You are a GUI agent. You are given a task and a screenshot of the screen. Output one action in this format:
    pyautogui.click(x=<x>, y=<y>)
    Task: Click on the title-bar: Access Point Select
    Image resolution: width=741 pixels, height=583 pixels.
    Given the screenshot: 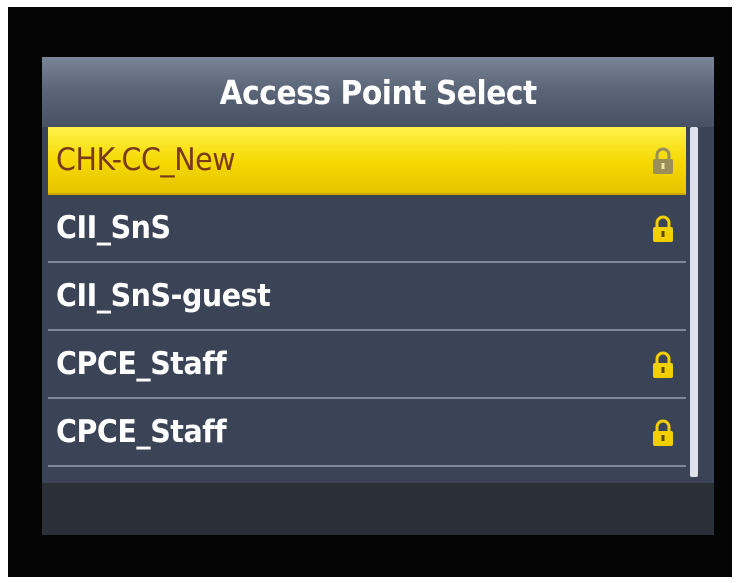 What is the action you would take?
    pyautogui.click(x=378, y=92)
    